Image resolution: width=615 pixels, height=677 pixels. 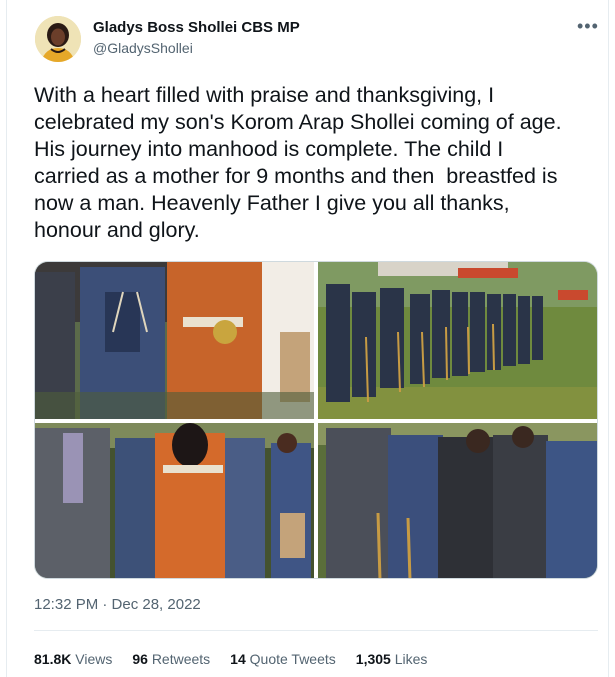 What do you see at coordinates (588, 26) in the screenshot?
I see `more-options-icon: •••` at bounding box center [588, 26].